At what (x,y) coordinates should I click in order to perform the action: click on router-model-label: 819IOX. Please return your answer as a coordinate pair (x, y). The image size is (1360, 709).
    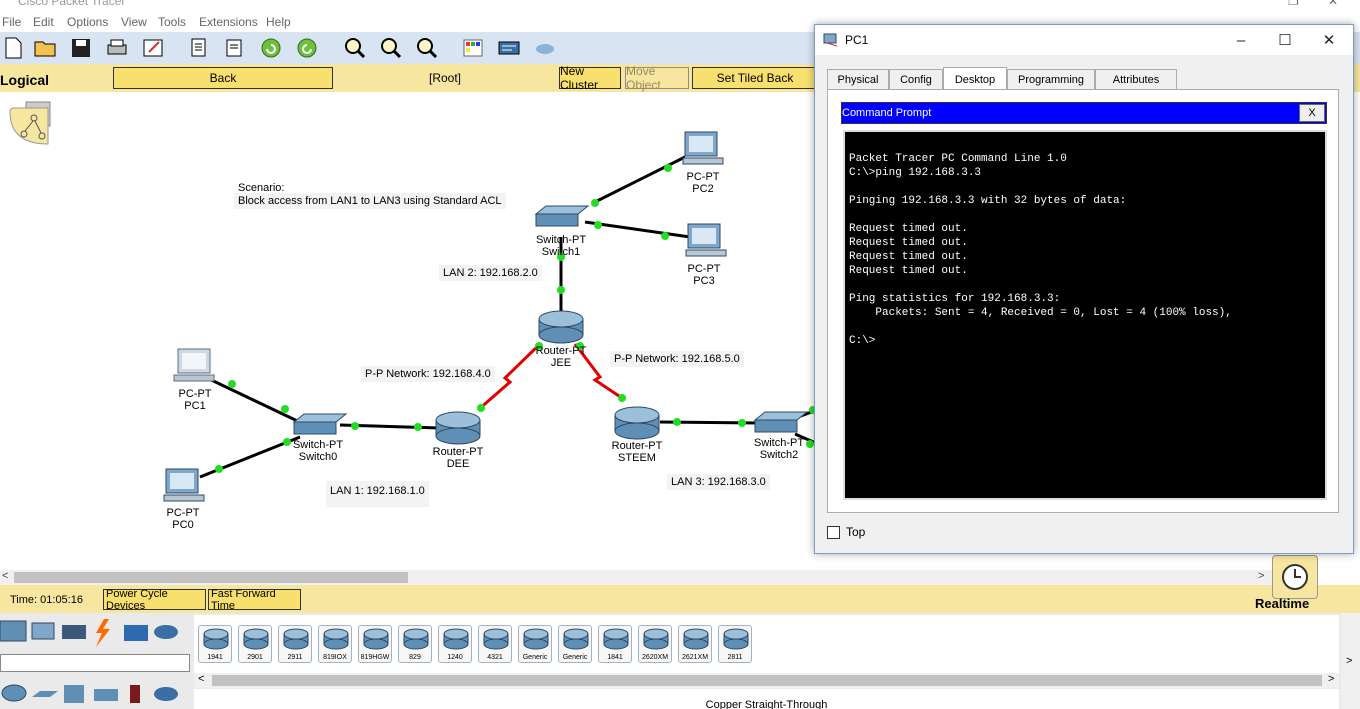
    Looking at the image, I should click on (335, 657).